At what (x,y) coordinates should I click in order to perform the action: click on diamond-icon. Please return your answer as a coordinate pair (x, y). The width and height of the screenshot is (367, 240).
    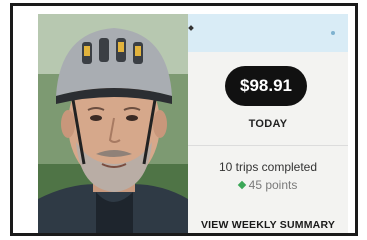
    Looking at the image, I should click on (241, 185).